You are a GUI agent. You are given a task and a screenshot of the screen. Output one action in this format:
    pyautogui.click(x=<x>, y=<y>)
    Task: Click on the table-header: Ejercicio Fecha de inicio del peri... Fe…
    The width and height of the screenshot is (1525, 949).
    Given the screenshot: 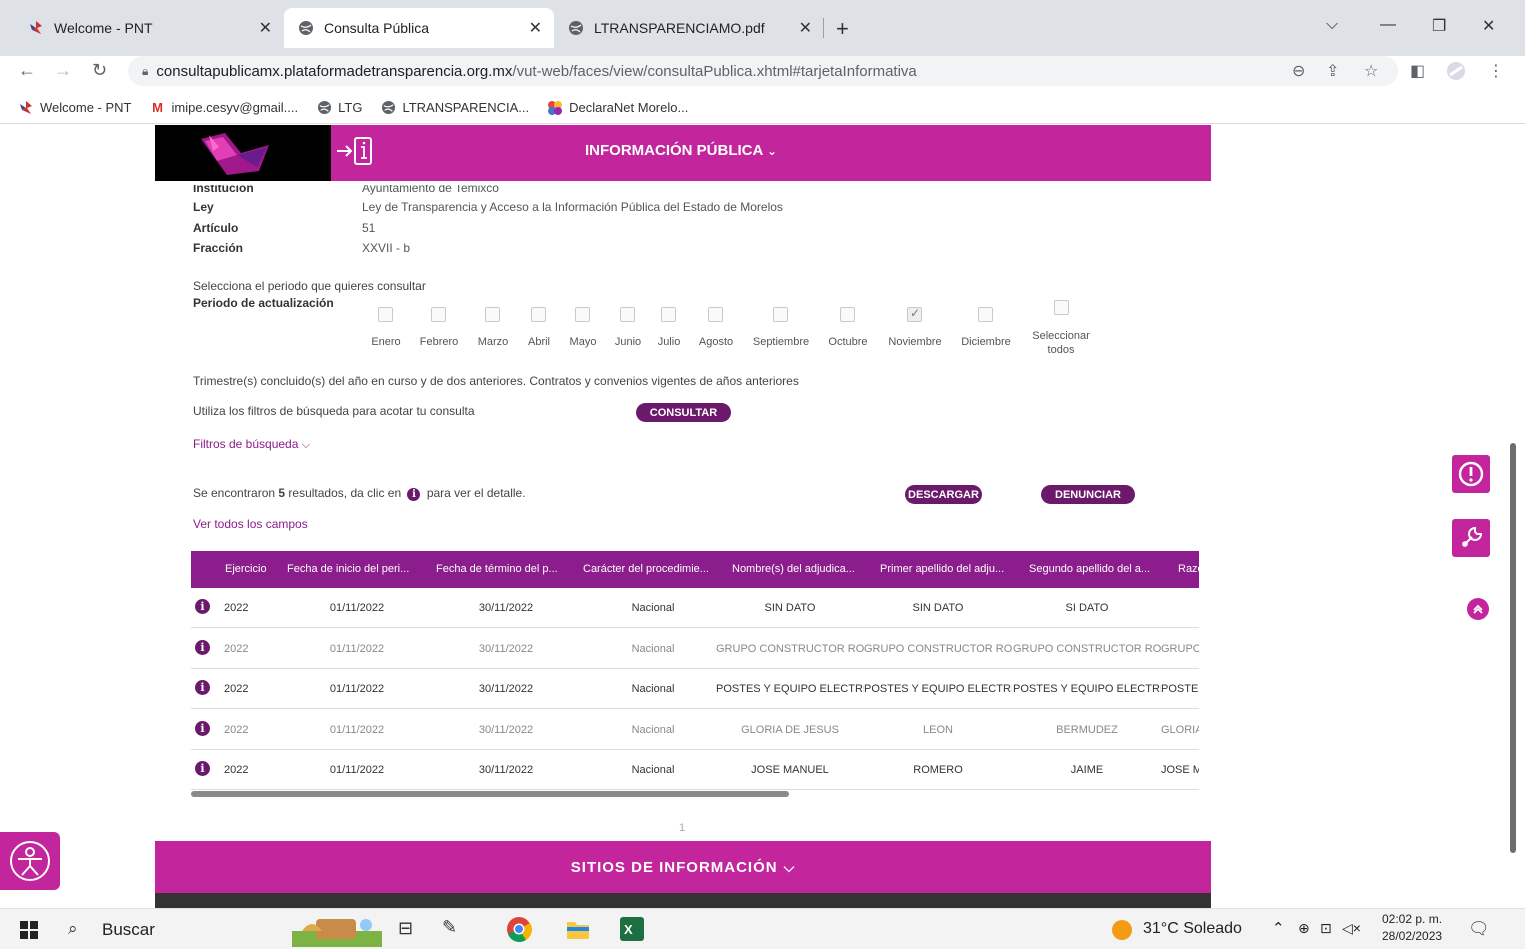 What is the action you would take?
    pyautogui.click(x=695, y=569)
    